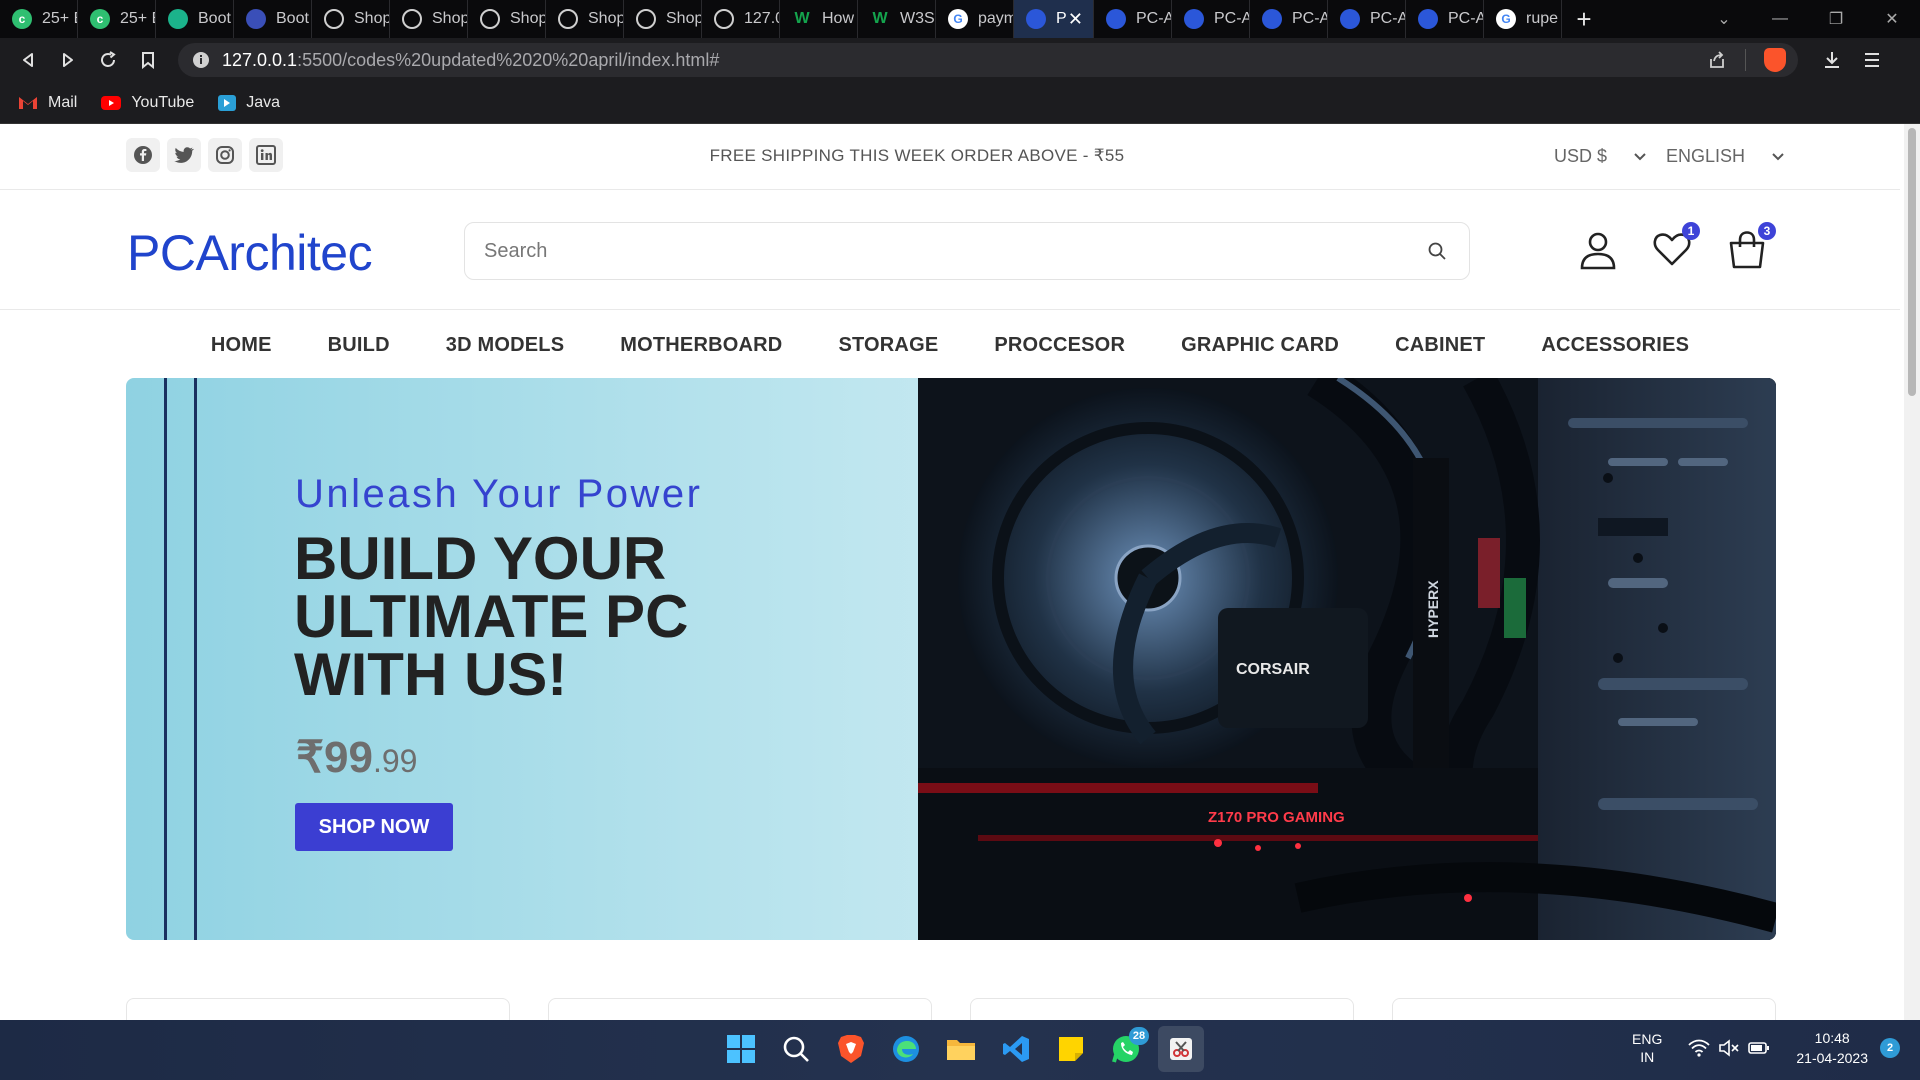  What do you see at coordinates (1600, 156) in the screenshot?
I see `currency-select: USD $` at bounding box center [1600, 156].